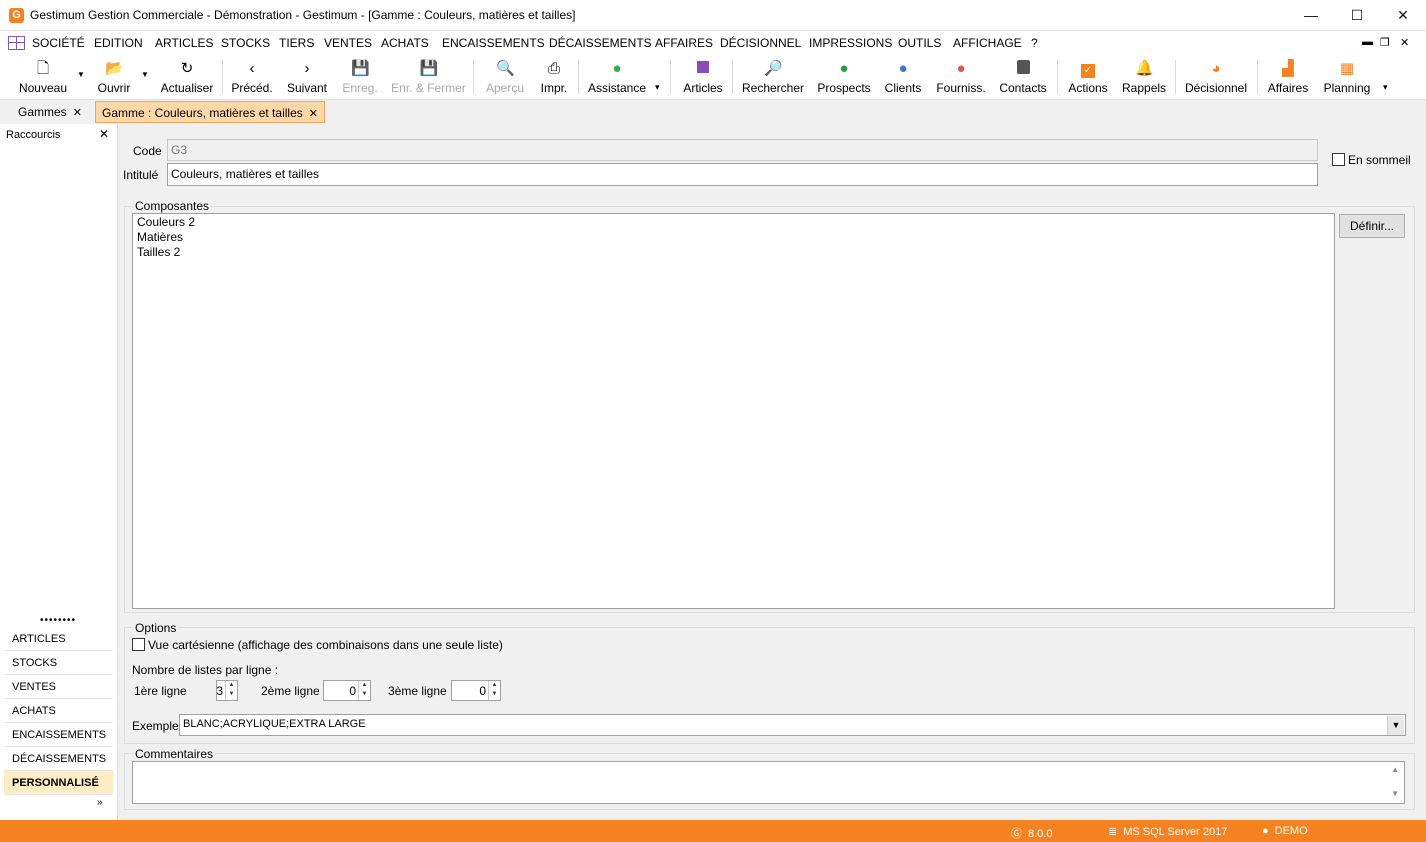  I want to click on menu-decisionnel: DÉCISIONNEL, so click(760, 43).